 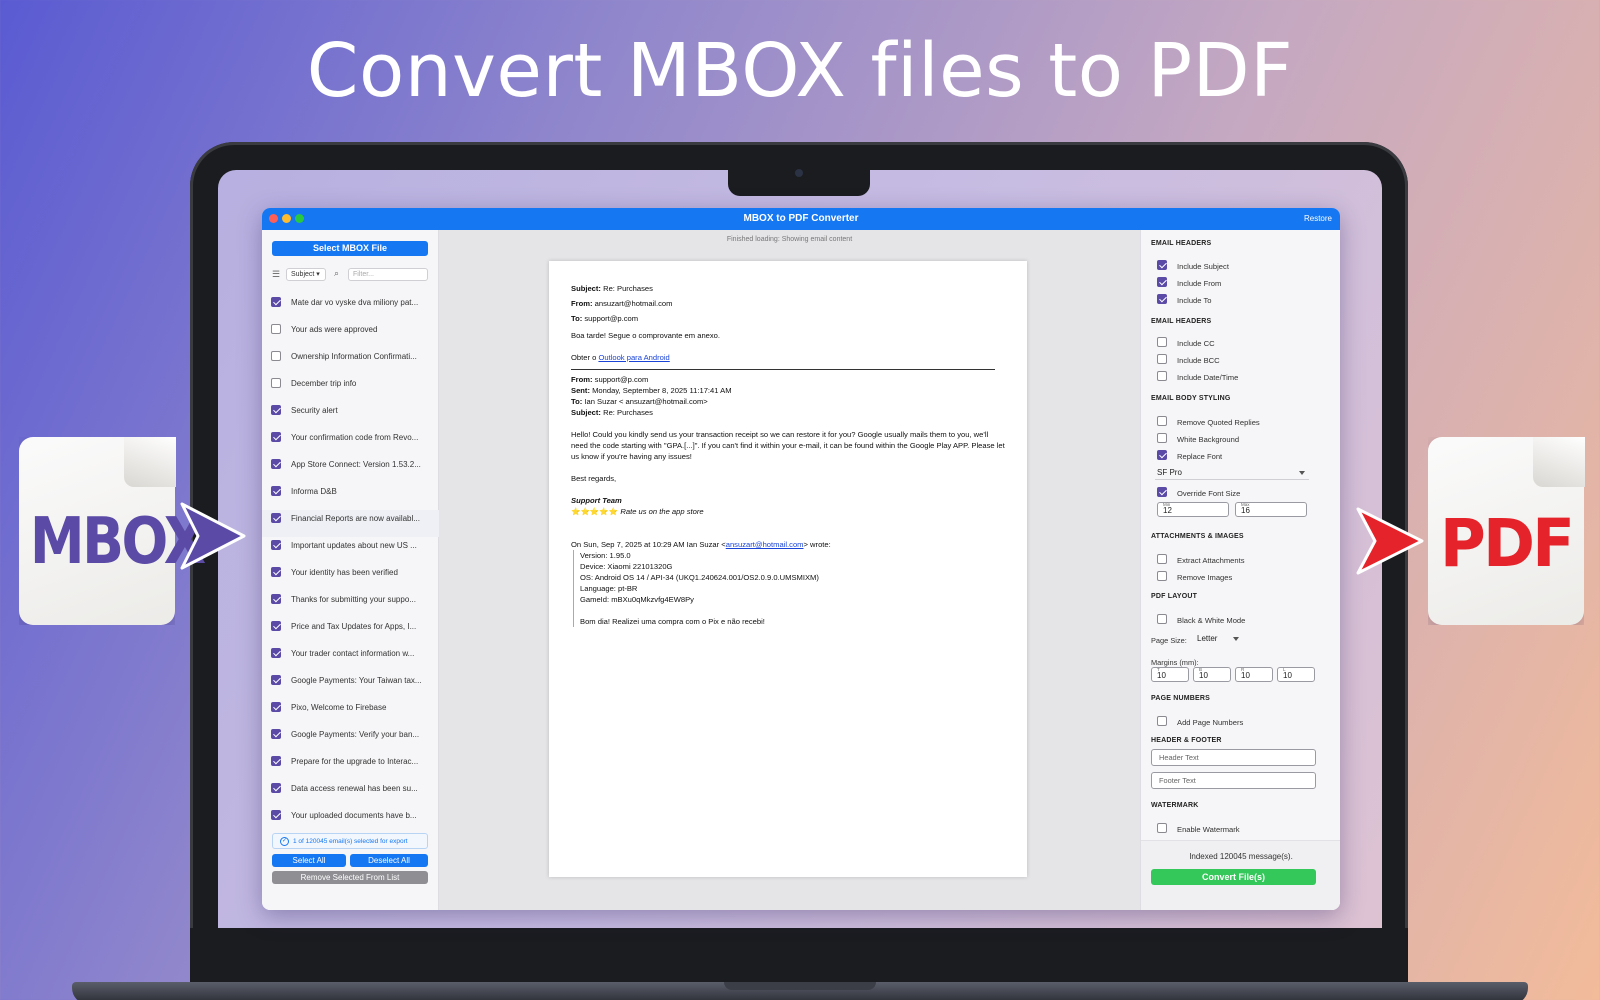 What do you see at coordinates (788, 318) in the screenshot?
I see `to-line: To: support@p.com` at bounding box center [788, 318].